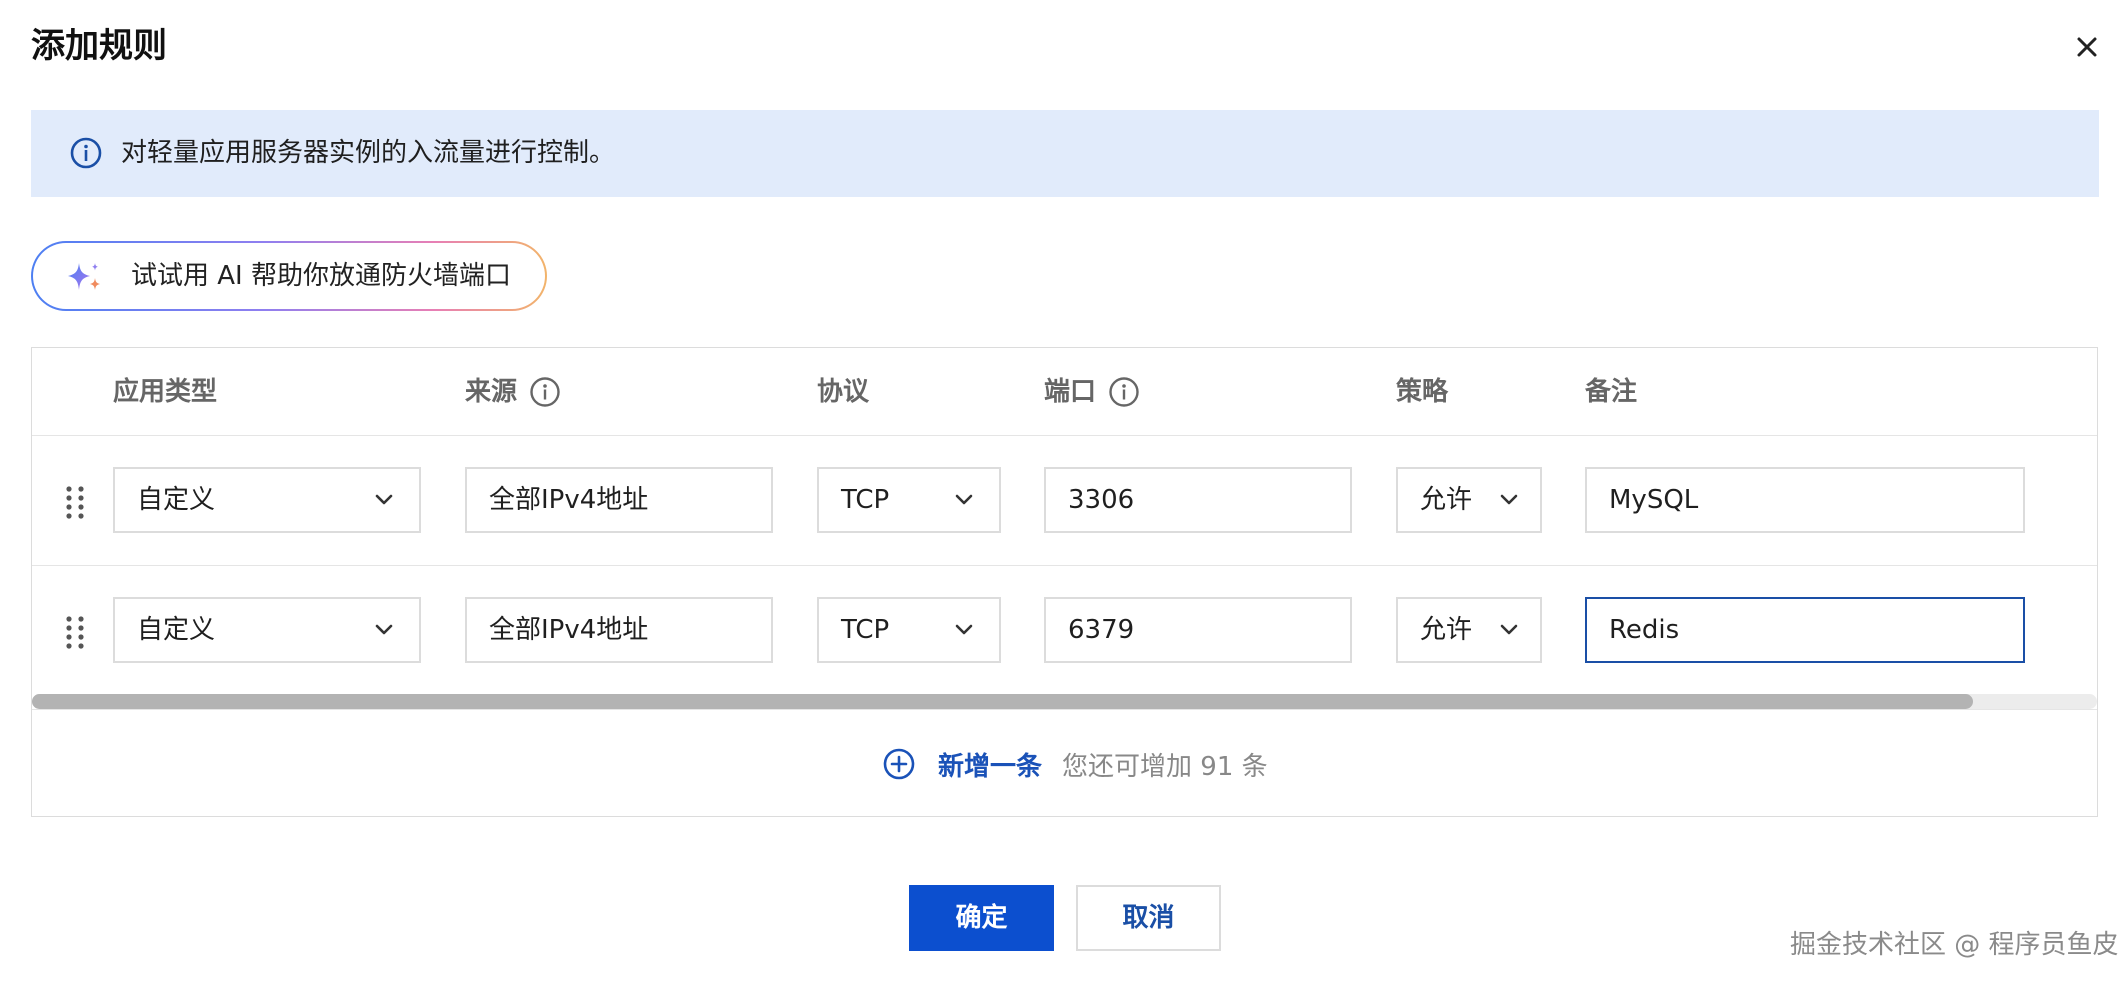 This screenshot has height=986, width=2128. I want to click on table-row: 自定义 全部IPv4地址 TCP 6379 允许 Redis, so click(1064, 631).